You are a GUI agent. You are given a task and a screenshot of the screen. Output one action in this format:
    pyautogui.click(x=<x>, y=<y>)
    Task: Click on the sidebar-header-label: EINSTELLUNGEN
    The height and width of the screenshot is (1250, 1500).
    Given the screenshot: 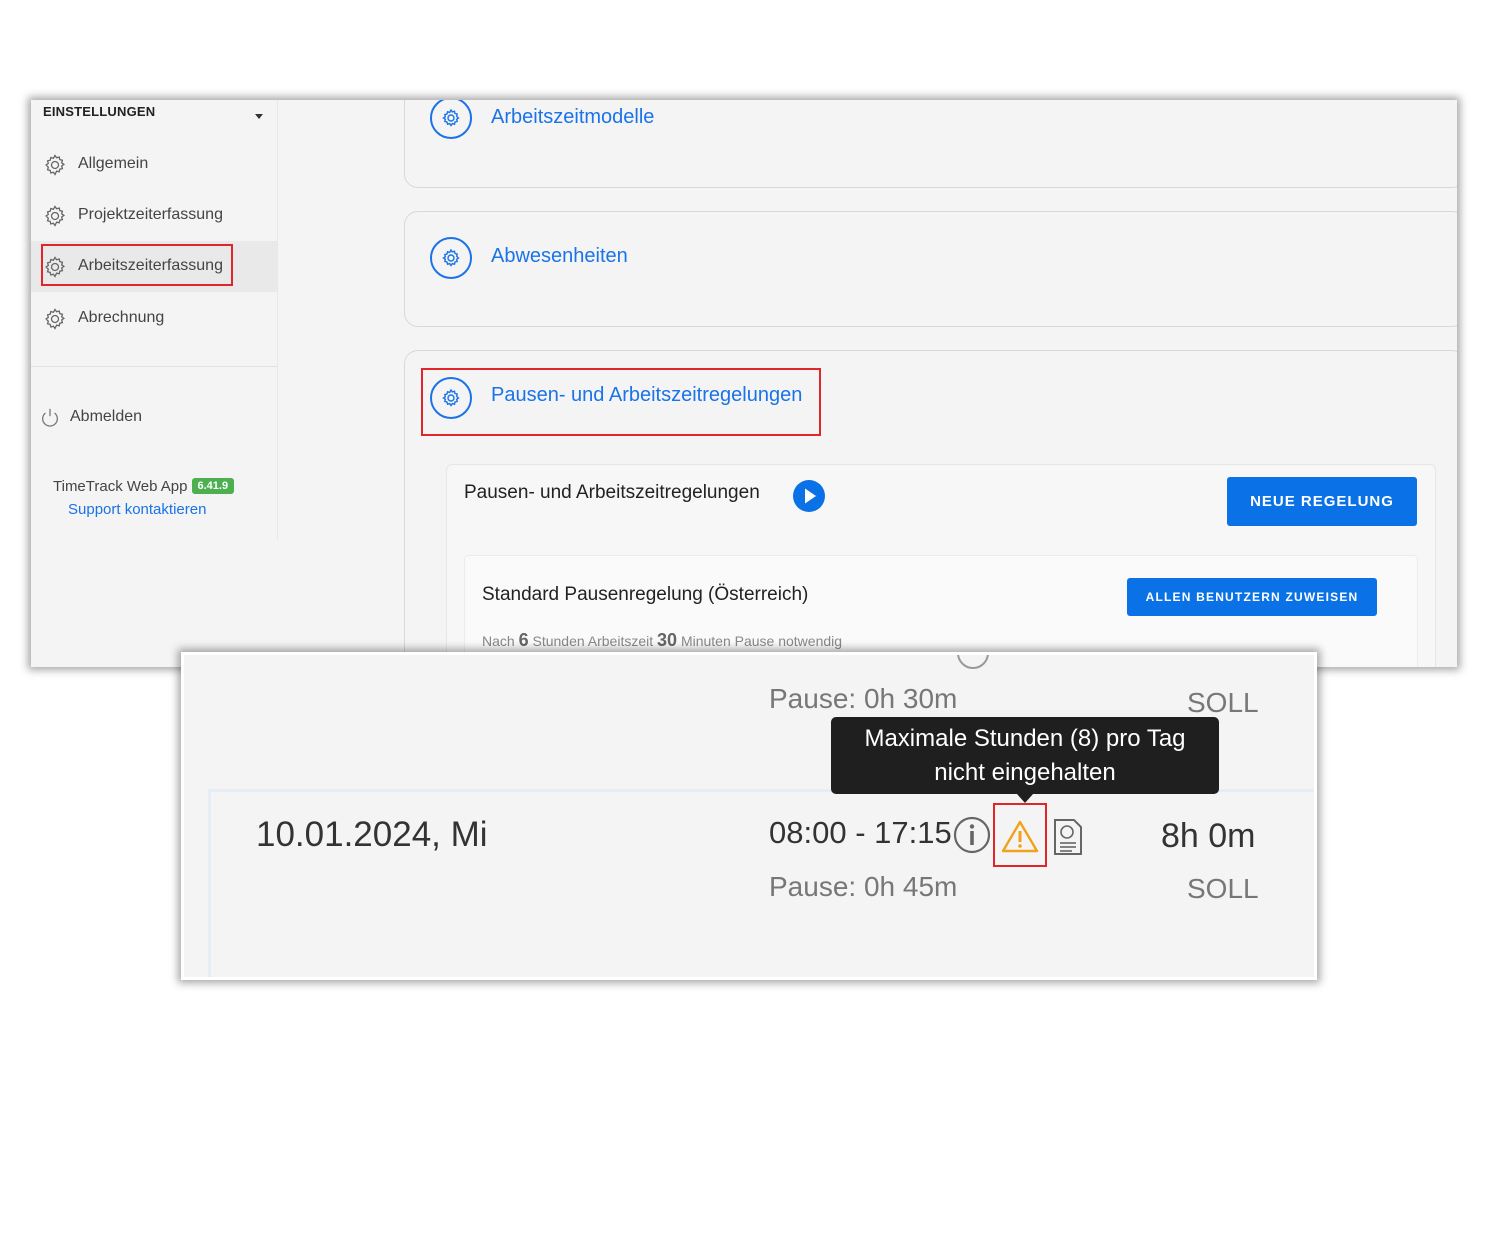 What is the action you would take?
    pyautogui.click(x=99, y=111)
    